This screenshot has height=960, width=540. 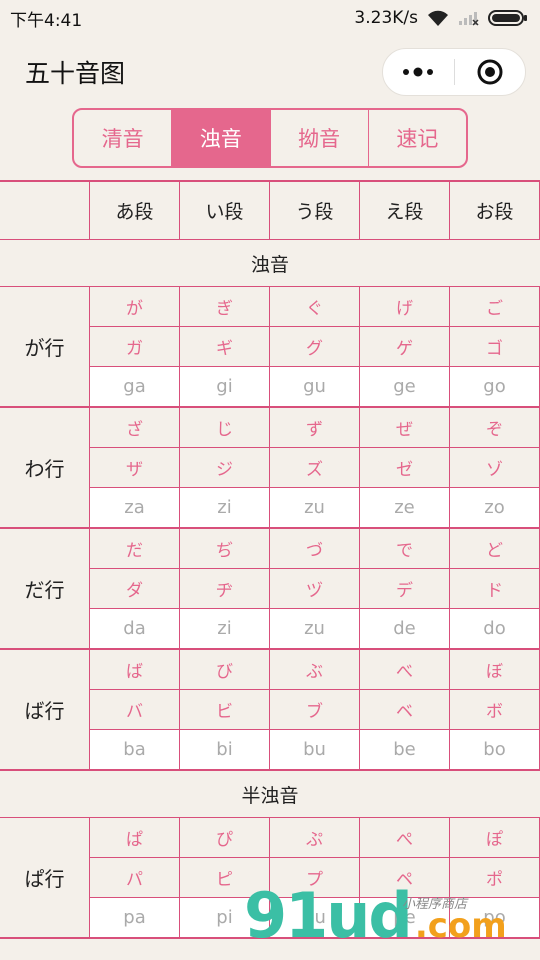 I want to click on hiragana-cell: ざ, so click(x=135, y=427).